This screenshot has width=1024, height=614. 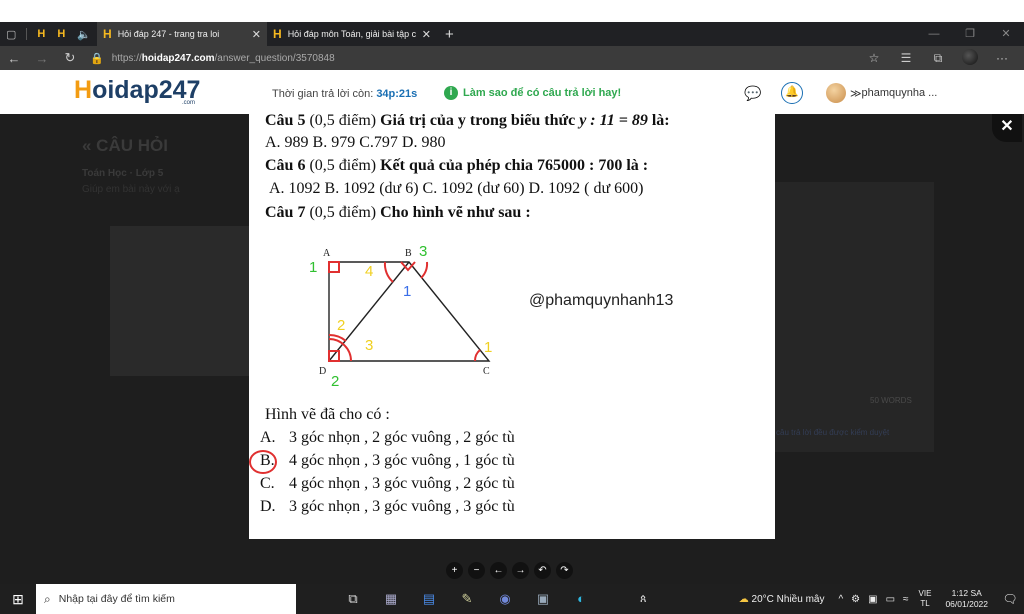 I want to click on refresh-icon: ↻, so click(x=70, y=58).